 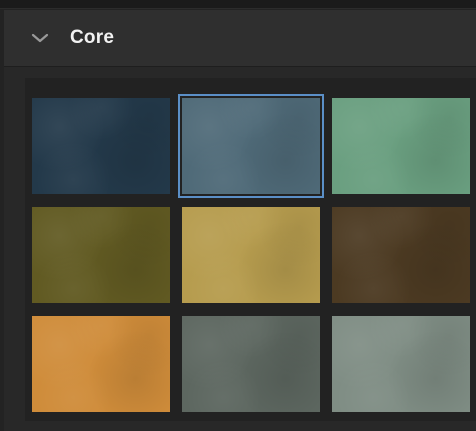 What do you see at coordinates (92, 37) in the screenshot?
I see `panel-title: Core` at bounding box center [92, 37].